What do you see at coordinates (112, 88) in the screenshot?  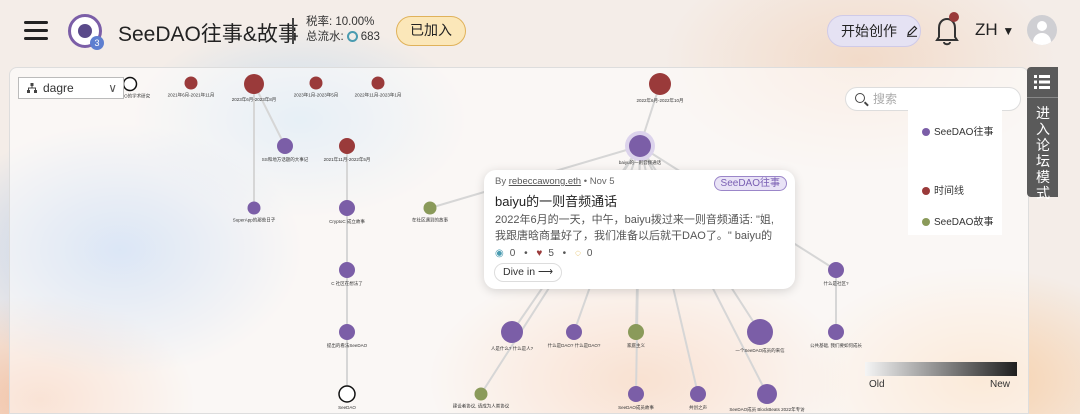 I see `chevron-down-icon: ∨` at bounding box center [112, 88].